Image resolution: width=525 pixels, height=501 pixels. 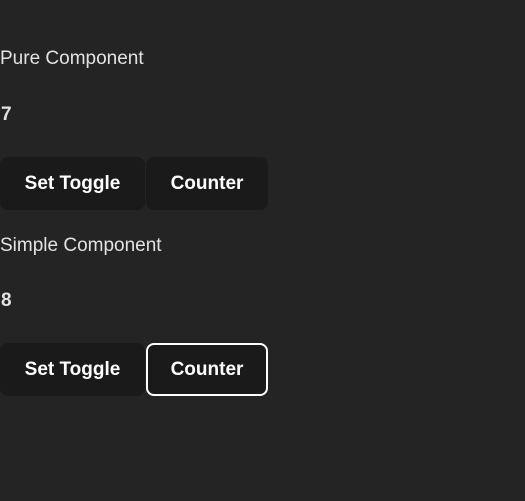 I want to click on pure-set-toggle-button: Set Toggle, so click(x=72, y=183).